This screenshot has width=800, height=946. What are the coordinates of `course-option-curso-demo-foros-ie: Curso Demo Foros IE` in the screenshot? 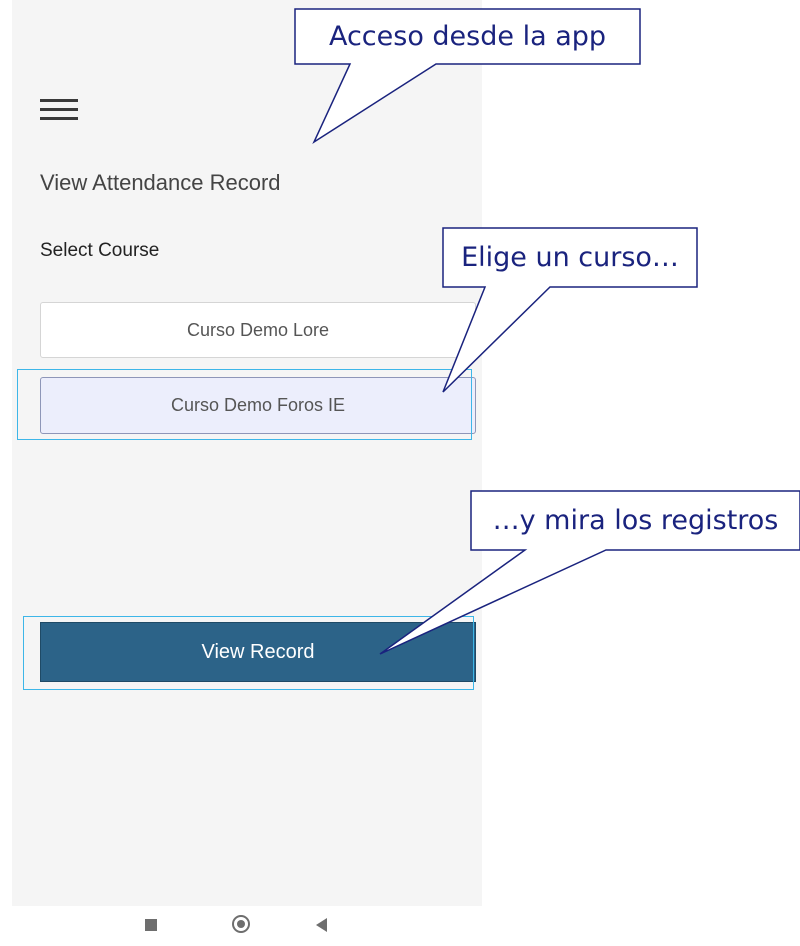 It's located at (258, 405).